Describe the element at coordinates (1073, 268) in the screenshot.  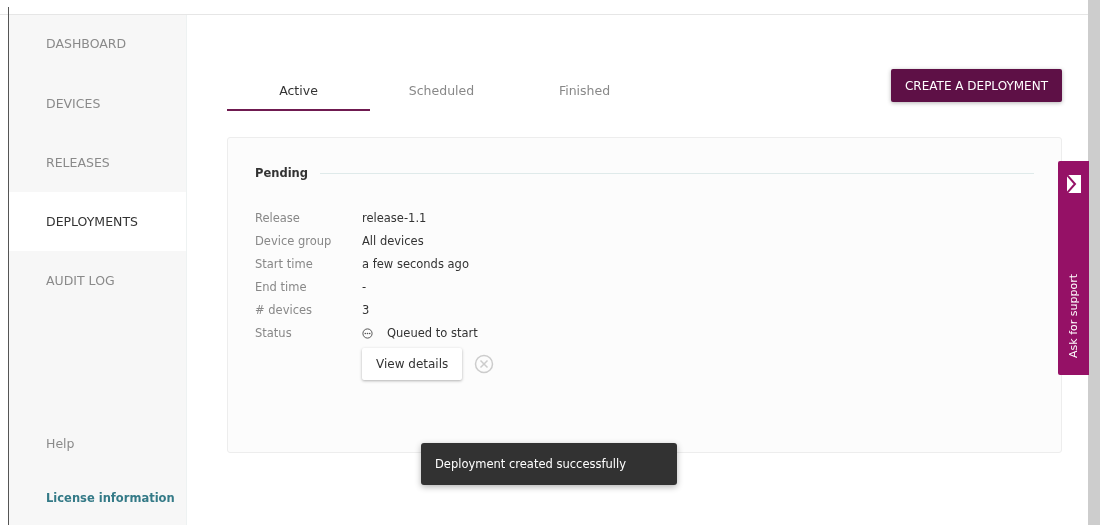
I see `support-tab: Ask for support` at that location.